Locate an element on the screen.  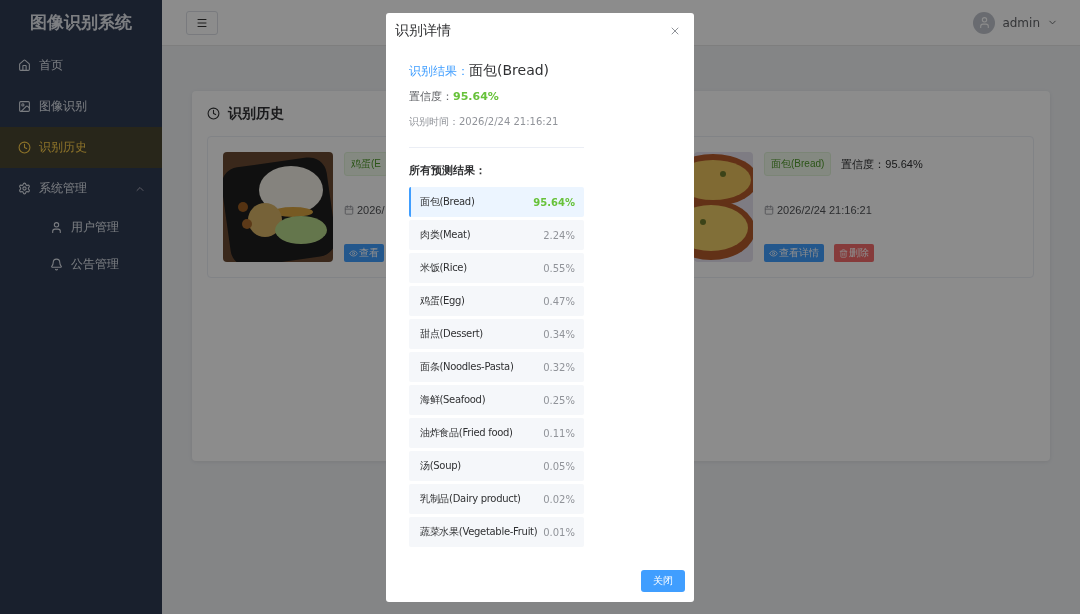
prediction-value: 0.11% is located at coordinates (559, 433).